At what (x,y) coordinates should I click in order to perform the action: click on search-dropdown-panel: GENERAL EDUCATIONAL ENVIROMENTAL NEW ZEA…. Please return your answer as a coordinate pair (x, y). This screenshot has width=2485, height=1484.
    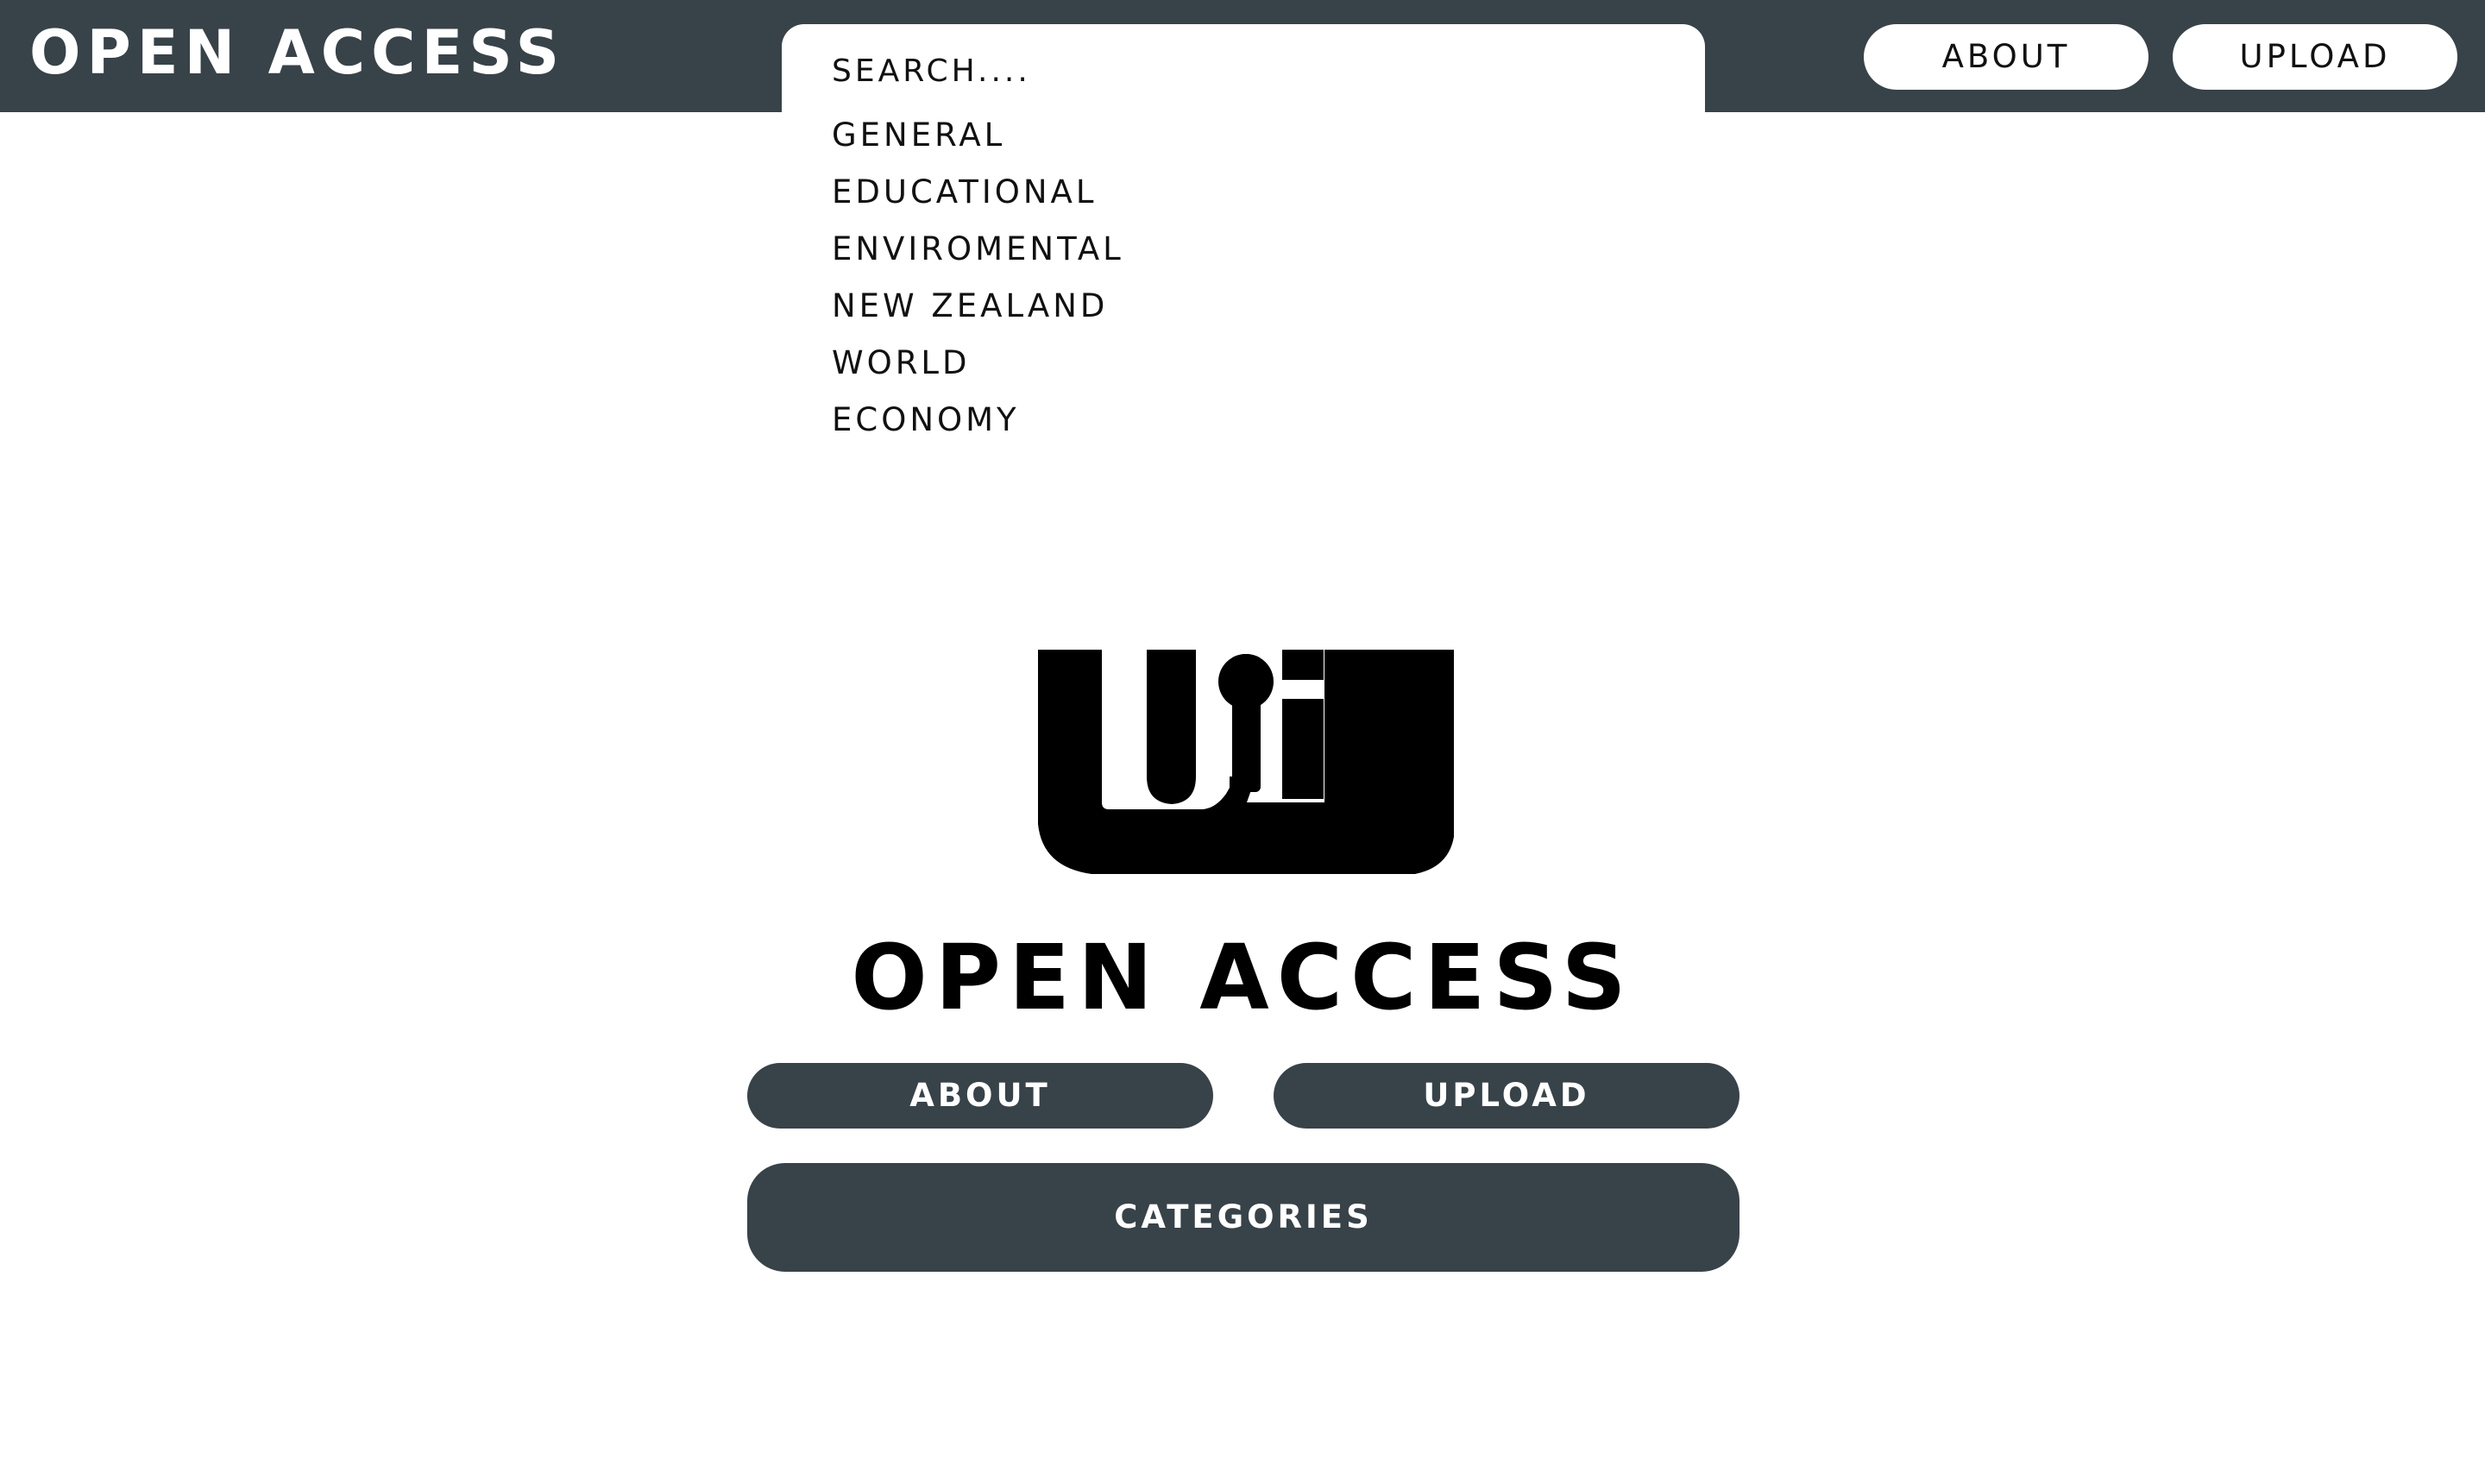
    Looking at the image, I should click on (1243, 235).